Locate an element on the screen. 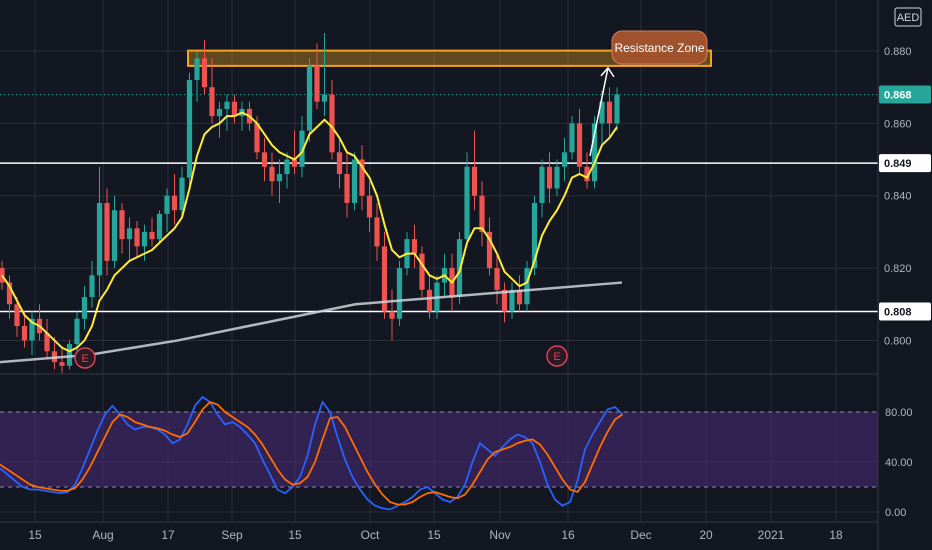 The height and width of the screenshot is (550, 932). time-axis-tick: 18 is located at coordinates (836, 535).